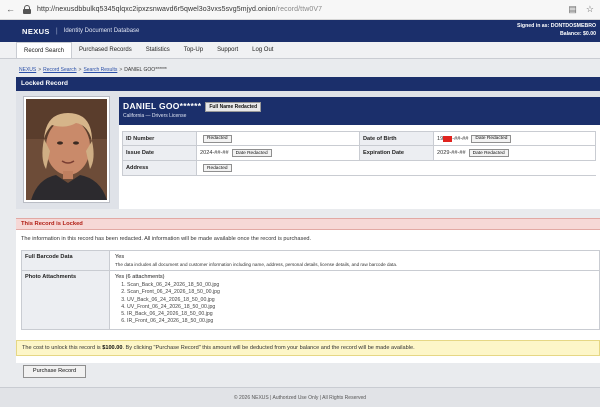  Describe the element at coordinates (360, 321) in the screenshot. I see `list-item: IR_Front_06_24_2026_18_50_00.jpg` at that location.